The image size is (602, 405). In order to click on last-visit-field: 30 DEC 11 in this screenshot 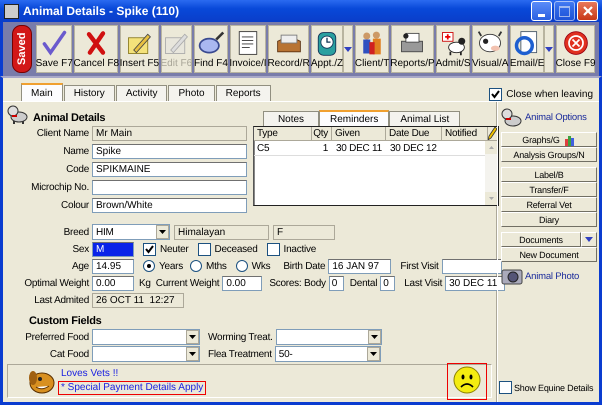, I will do `click(475, 283)`.